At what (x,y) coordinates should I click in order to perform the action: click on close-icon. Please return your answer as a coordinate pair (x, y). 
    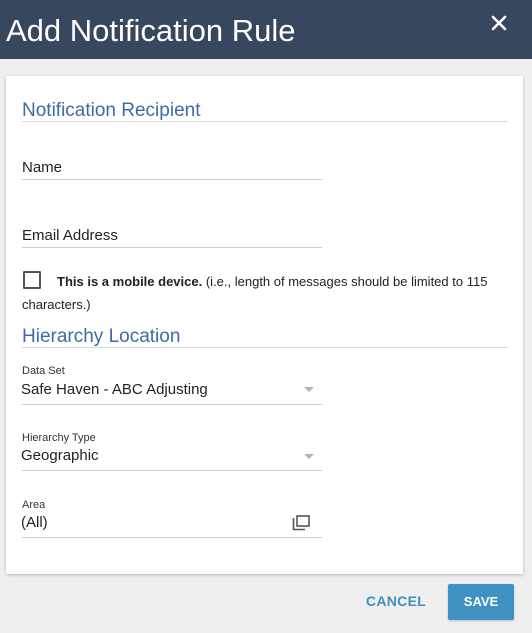
    Looking at the image, I should click on (499, 23).